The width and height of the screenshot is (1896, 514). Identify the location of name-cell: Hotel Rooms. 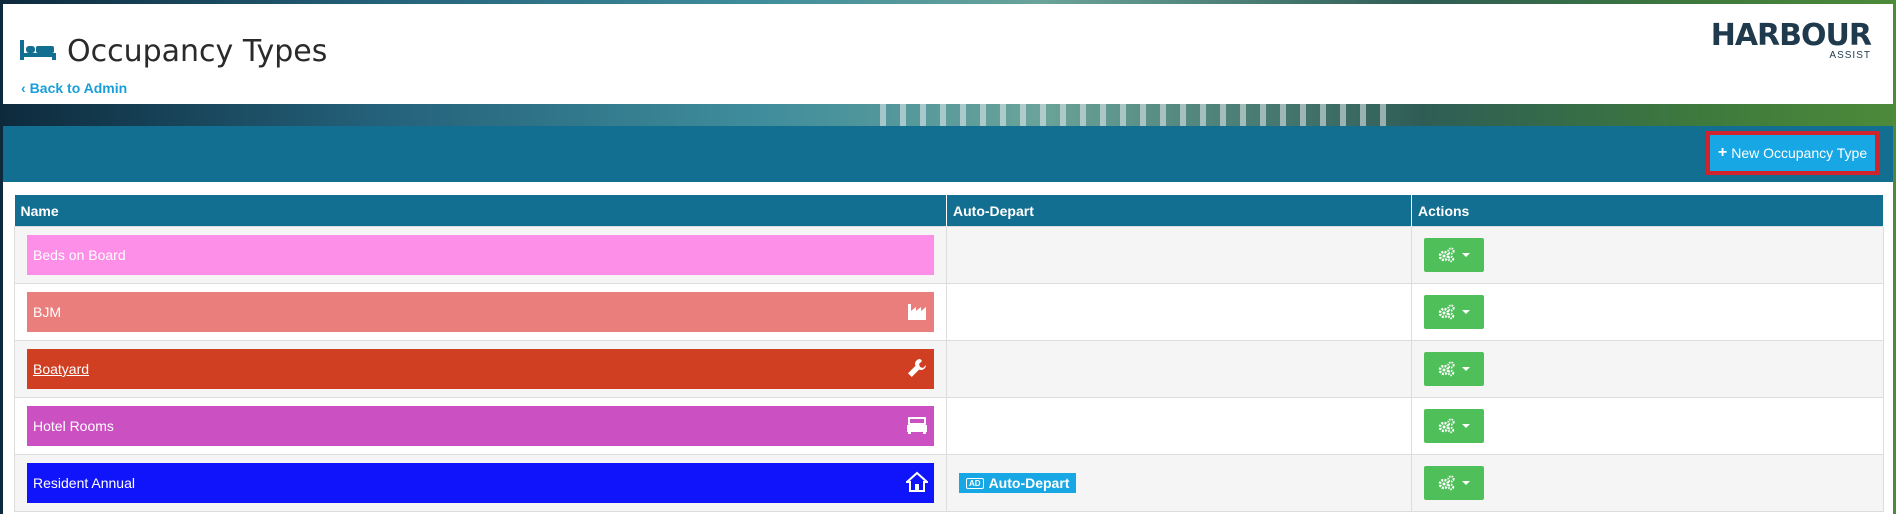
(480, 426).